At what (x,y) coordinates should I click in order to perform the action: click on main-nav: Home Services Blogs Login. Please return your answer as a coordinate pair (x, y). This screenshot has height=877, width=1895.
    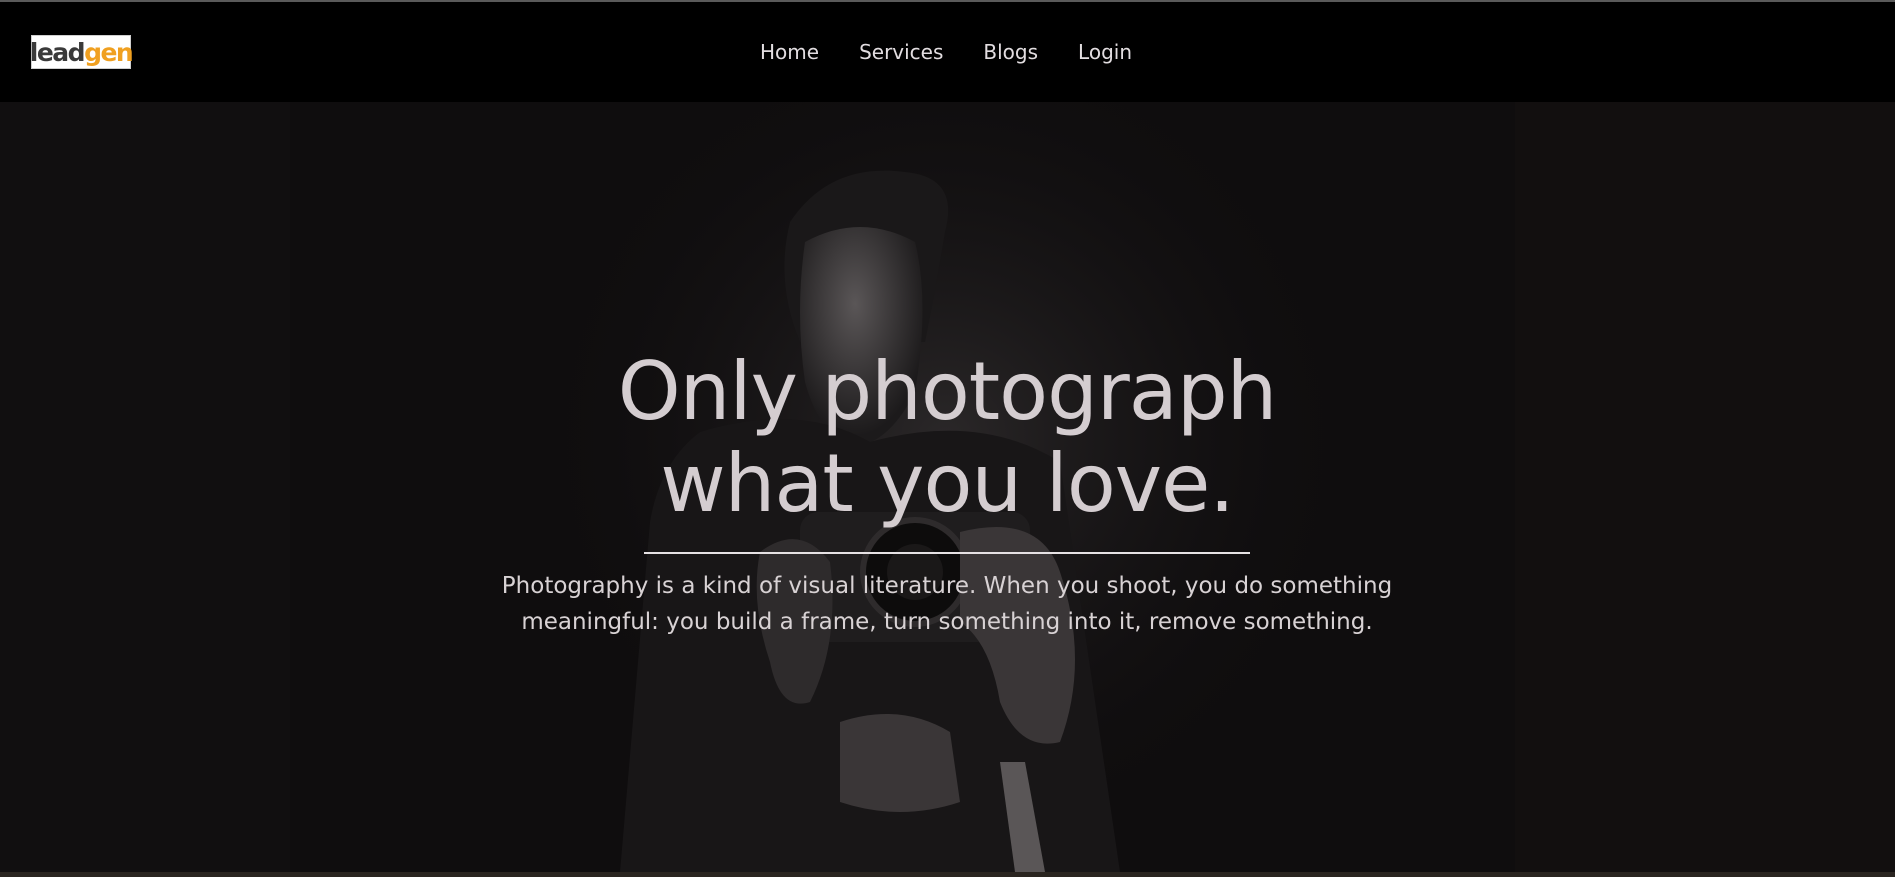
    Looking at the image, I should click on (946, 52).